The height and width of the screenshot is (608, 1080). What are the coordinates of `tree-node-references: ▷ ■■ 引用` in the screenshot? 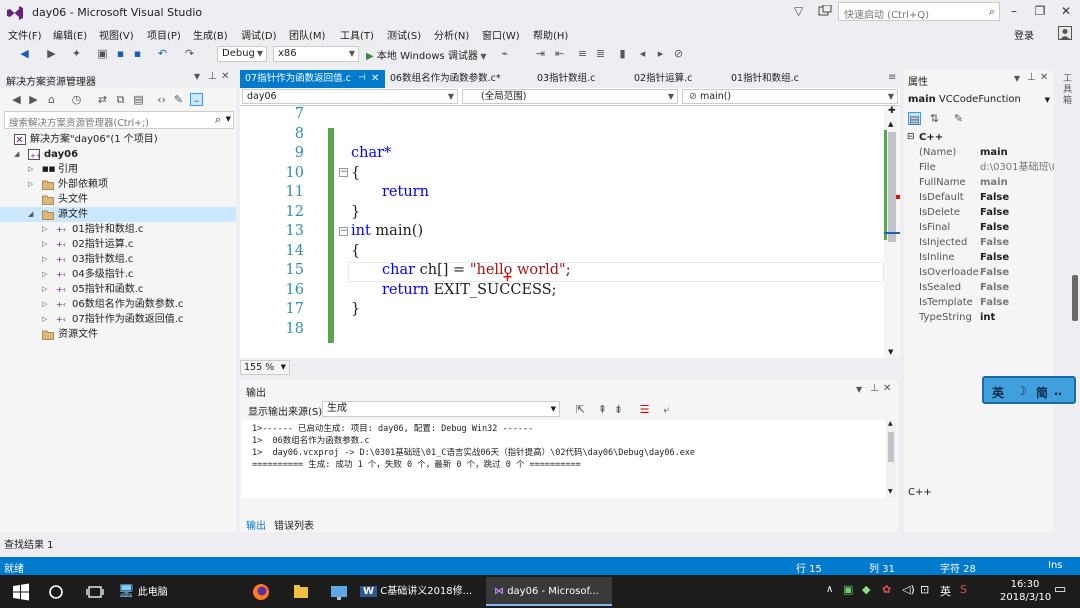 It's located at (118, 169).